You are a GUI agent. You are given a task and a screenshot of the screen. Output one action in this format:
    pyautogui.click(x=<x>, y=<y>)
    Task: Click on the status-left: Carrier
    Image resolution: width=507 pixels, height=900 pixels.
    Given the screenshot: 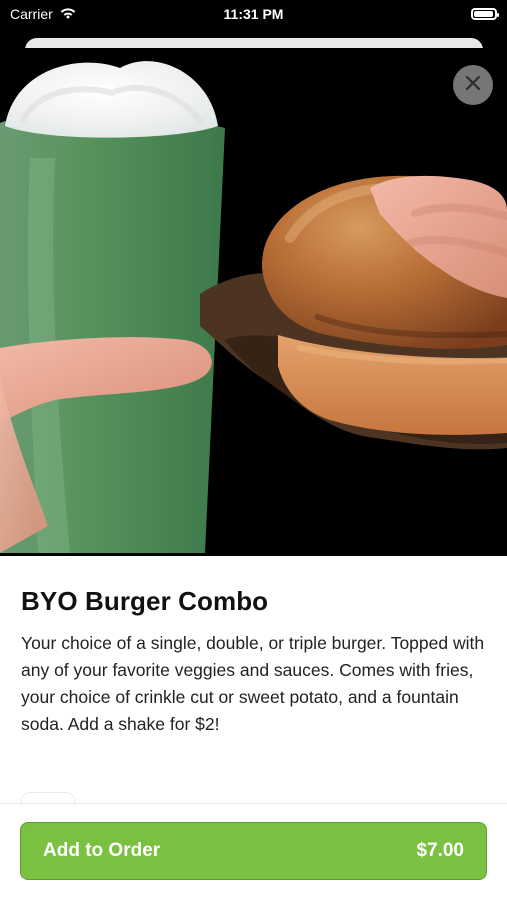 What is the action you would take?
    pyautogui.click(x=43, y=14)
    